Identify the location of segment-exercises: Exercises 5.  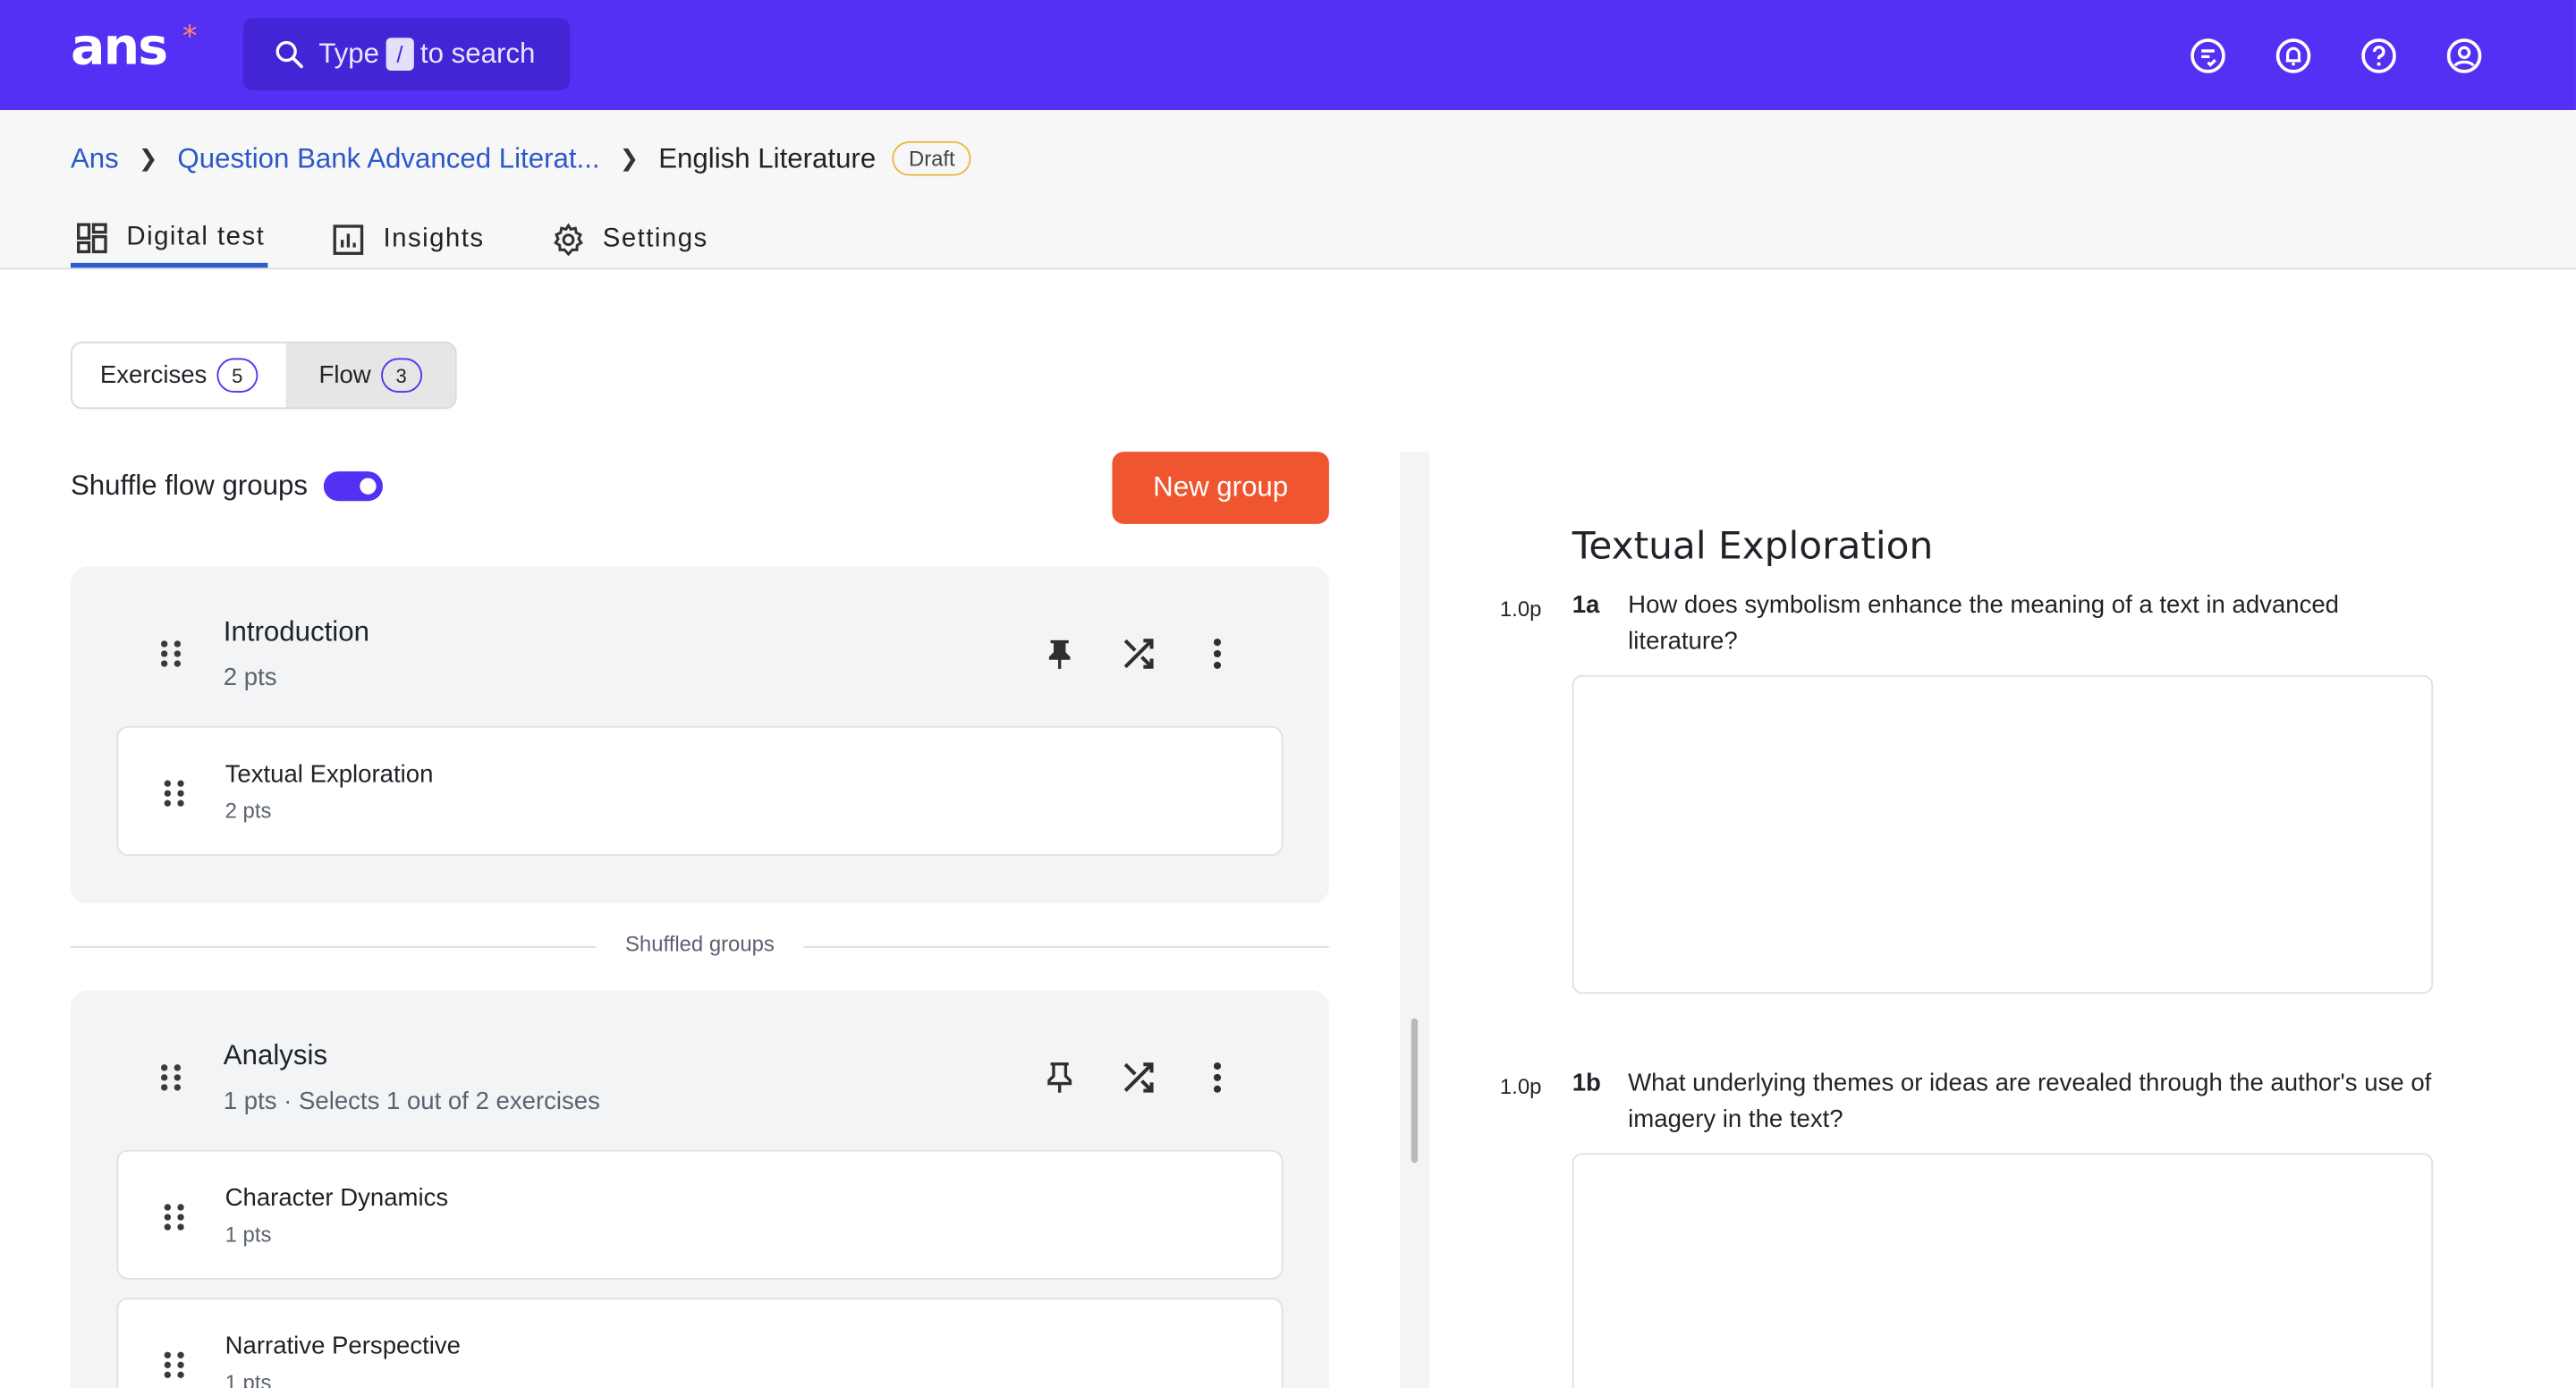
(179, 375).